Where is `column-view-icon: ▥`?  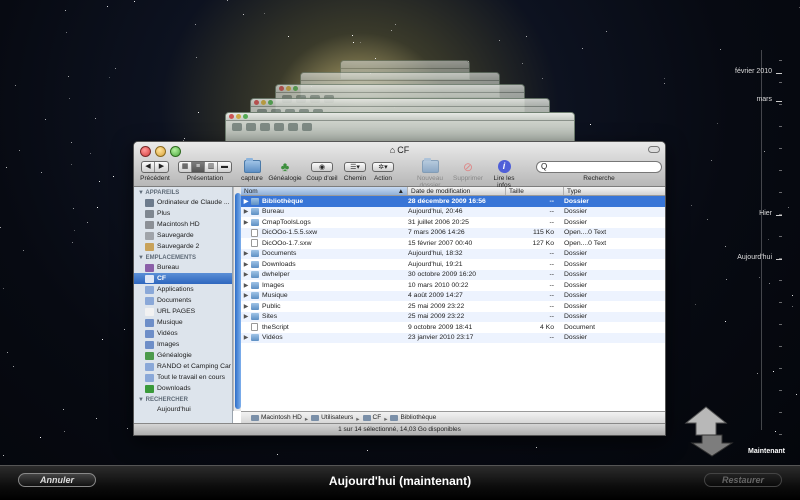
column-view-icon: ▥ is located at coordinates (211, 166).